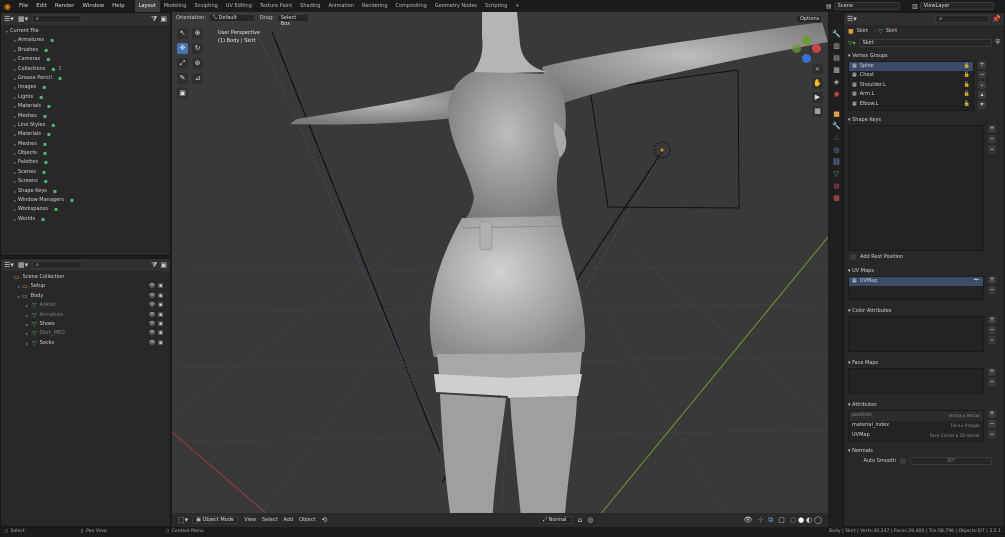 This screenshot has width=1005, height=537. Describe the element at coordinates (836, 186) in the screenshot. I see `material-tab-icon: ◍` at that location.